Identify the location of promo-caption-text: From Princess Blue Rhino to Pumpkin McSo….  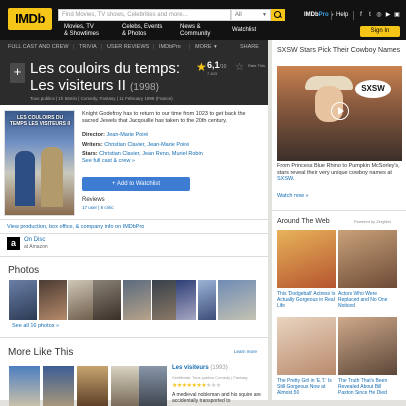
(338, 169).